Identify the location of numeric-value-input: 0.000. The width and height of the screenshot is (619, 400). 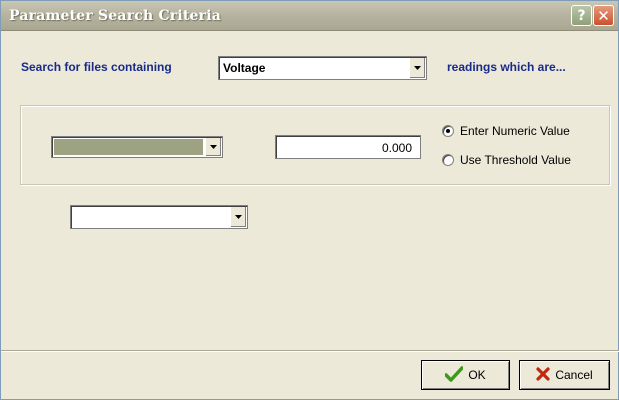
(348, 147).